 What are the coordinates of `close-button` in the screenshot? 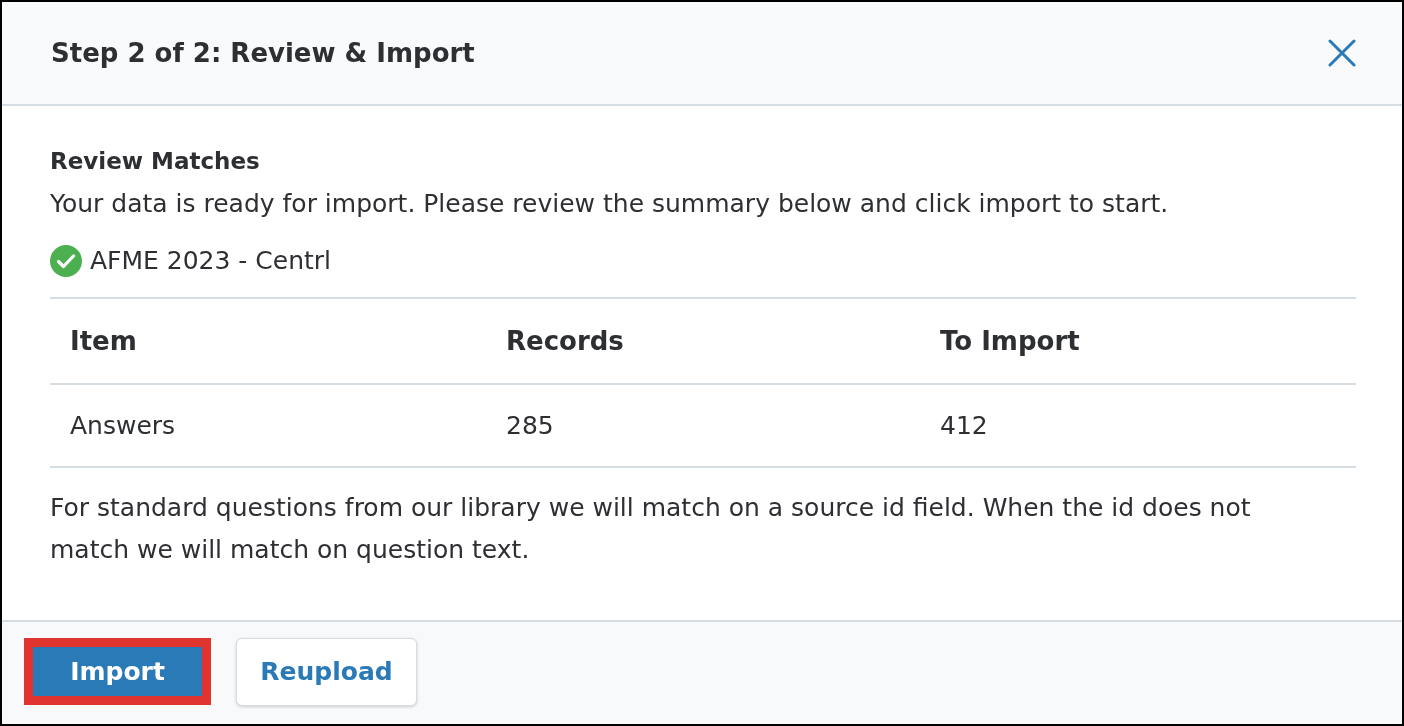 It's located at (1342, 53).